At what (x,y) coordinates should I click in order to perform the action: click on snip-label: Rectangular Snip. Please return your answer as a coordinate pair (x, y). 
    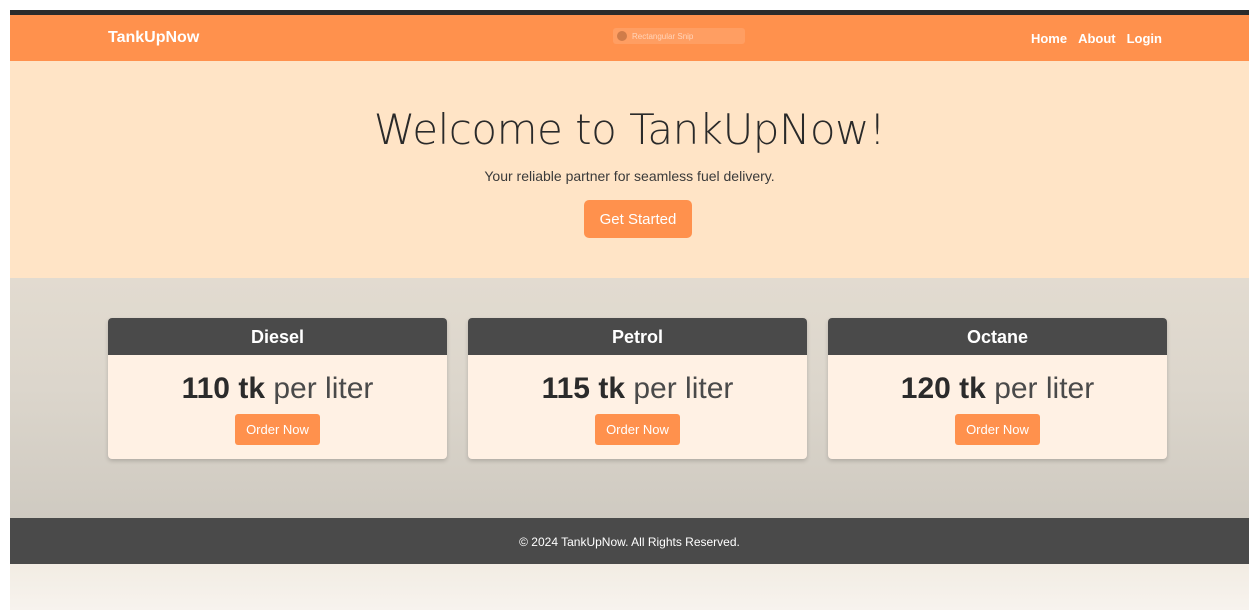
    Looking at the image, I should click on (663, 36).